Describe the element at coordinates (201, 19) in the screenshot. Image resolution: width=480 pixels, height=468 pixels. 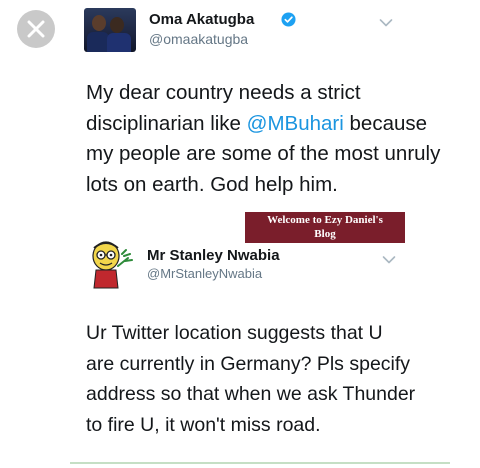
I see `author-name: Oma Akatugba` at that location.